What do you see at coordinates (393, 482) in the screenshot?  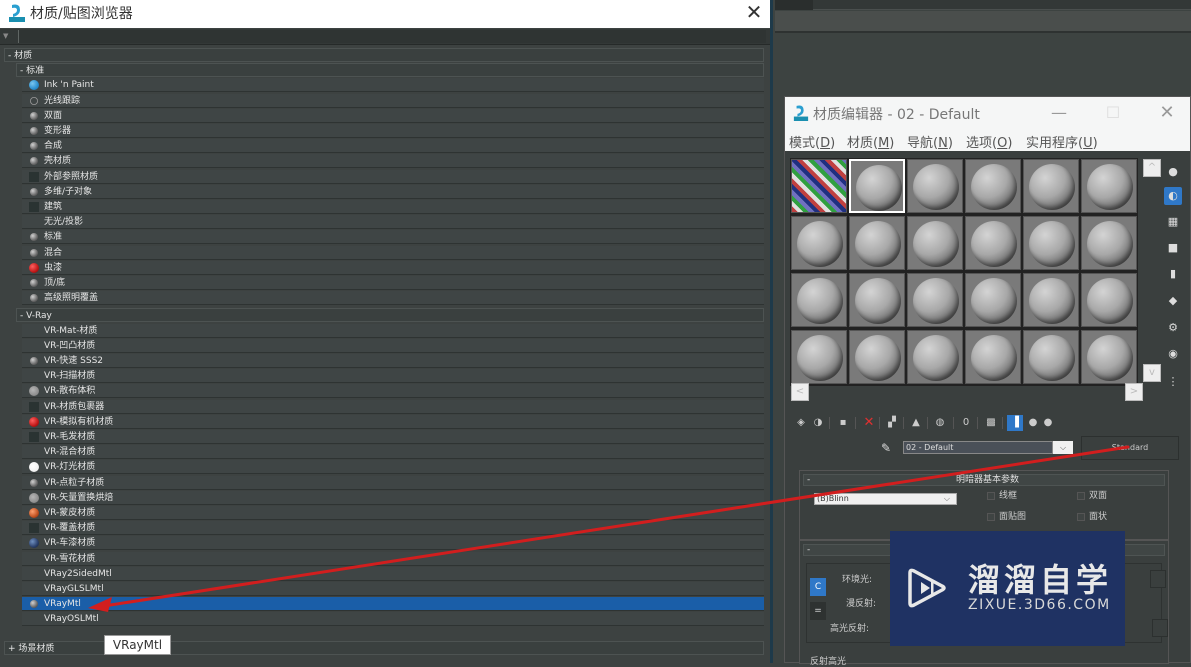 I see `material-list-item: VR-点粒子材质` at bounding box center [393, 482].